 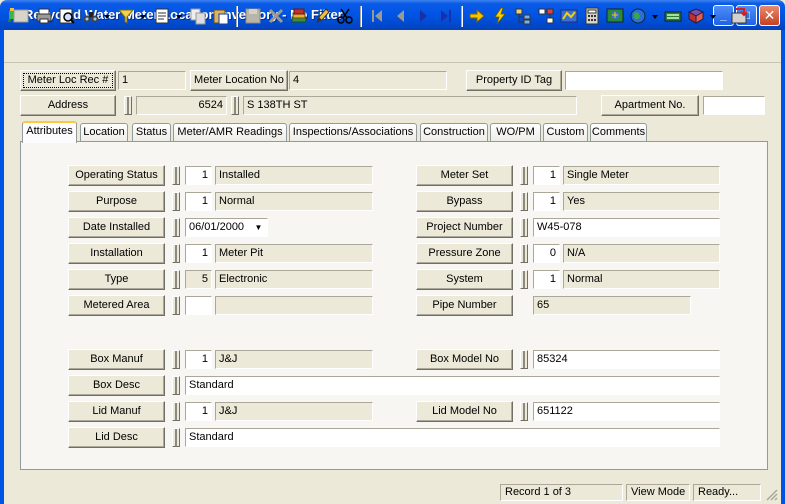 I want to click on print-icon, so click(x=44, y=16).